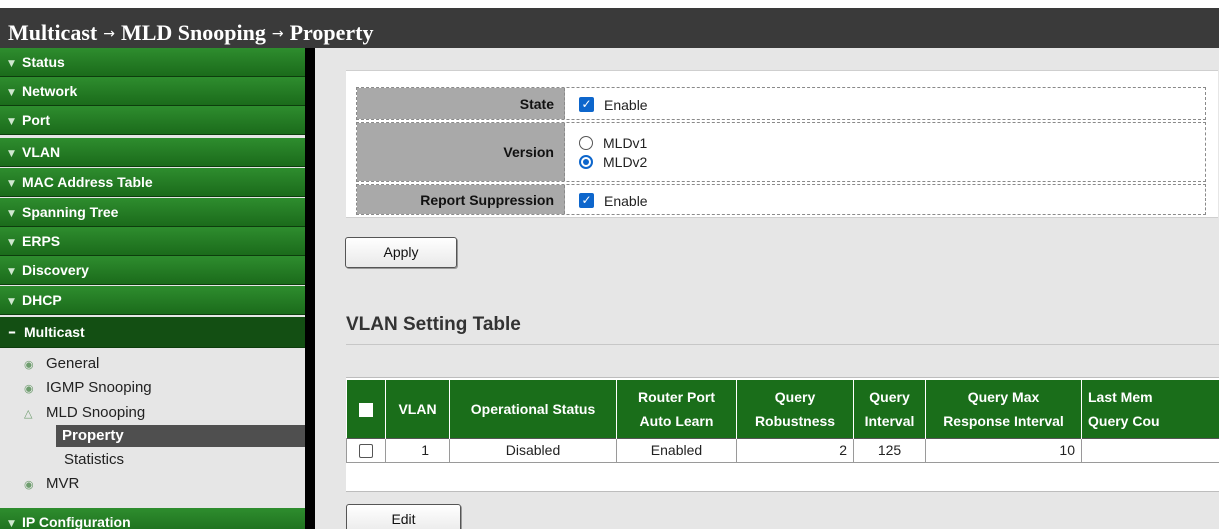 This screenshot has height=529, width=1219. I want to click on header-line: Interval, so click(889, 420).